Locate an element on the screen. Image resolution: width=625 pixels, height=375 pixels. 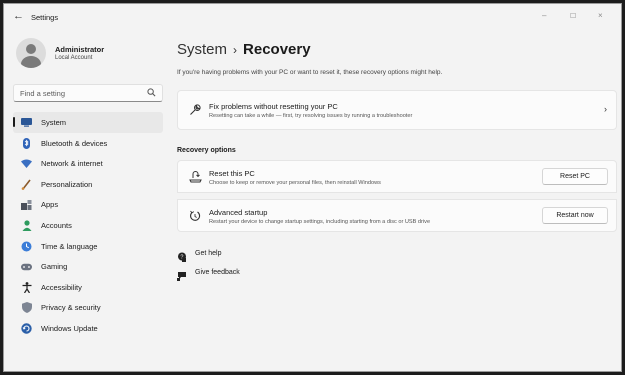
sidebar-item-label: Personalization is located at coordinates (67, 184).